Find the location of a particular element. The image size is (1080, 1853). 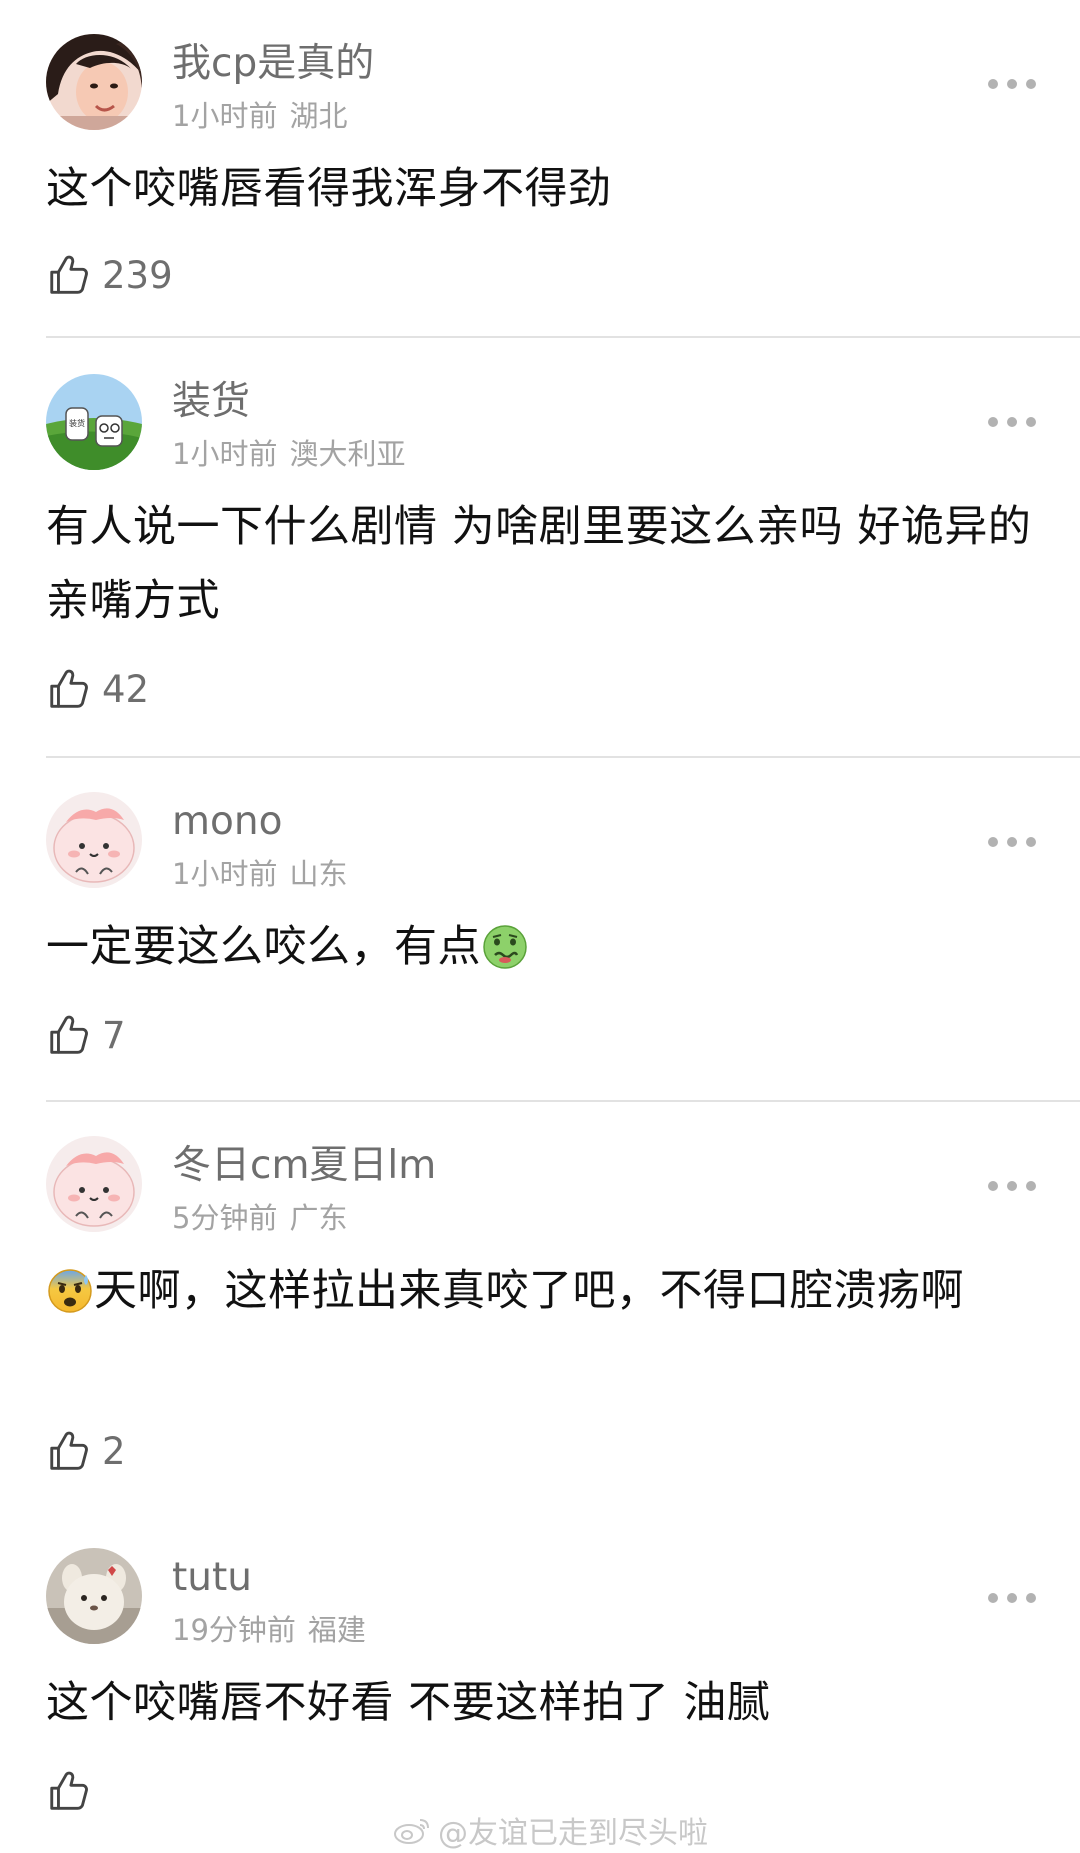

like-button: 7 is located at coordinates (86, 1035).